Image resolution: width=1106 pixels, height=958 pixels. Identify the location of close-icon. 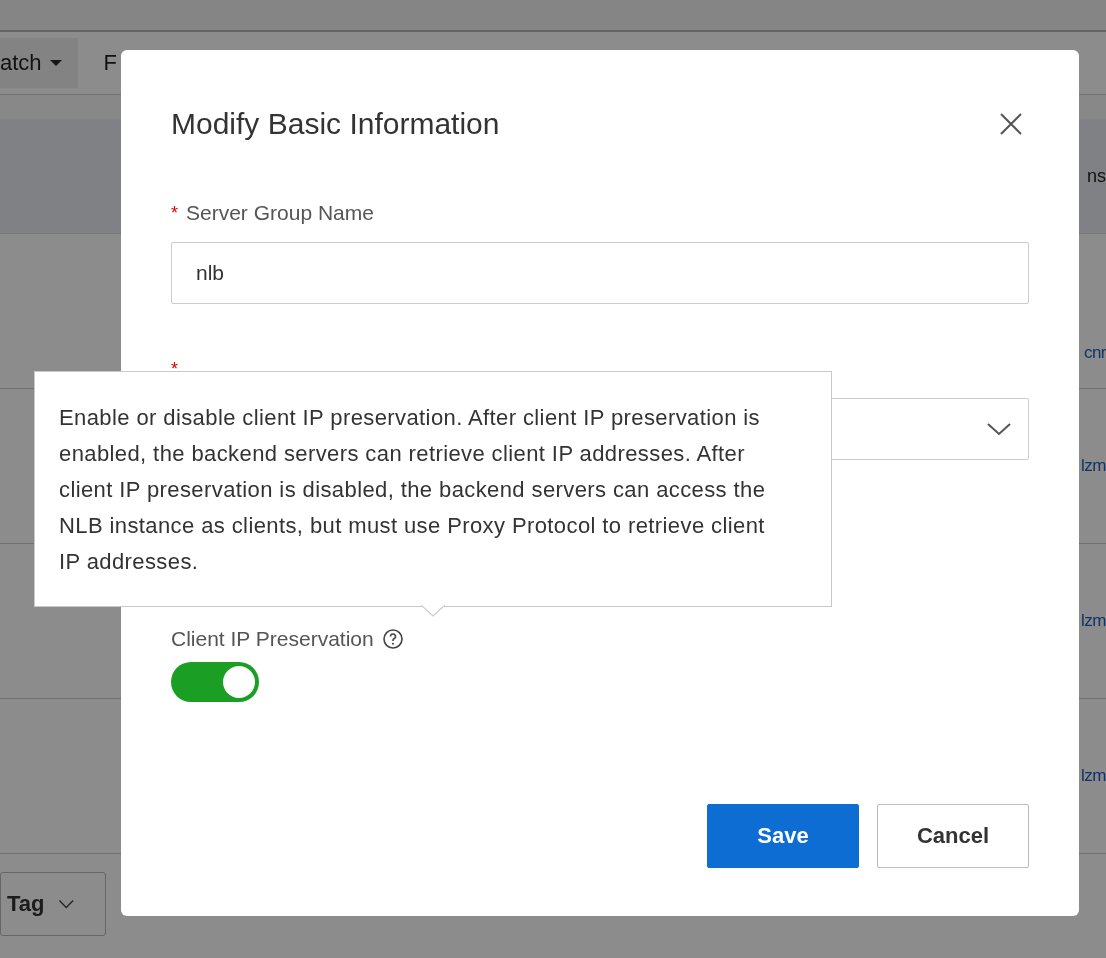
(1011, 124).